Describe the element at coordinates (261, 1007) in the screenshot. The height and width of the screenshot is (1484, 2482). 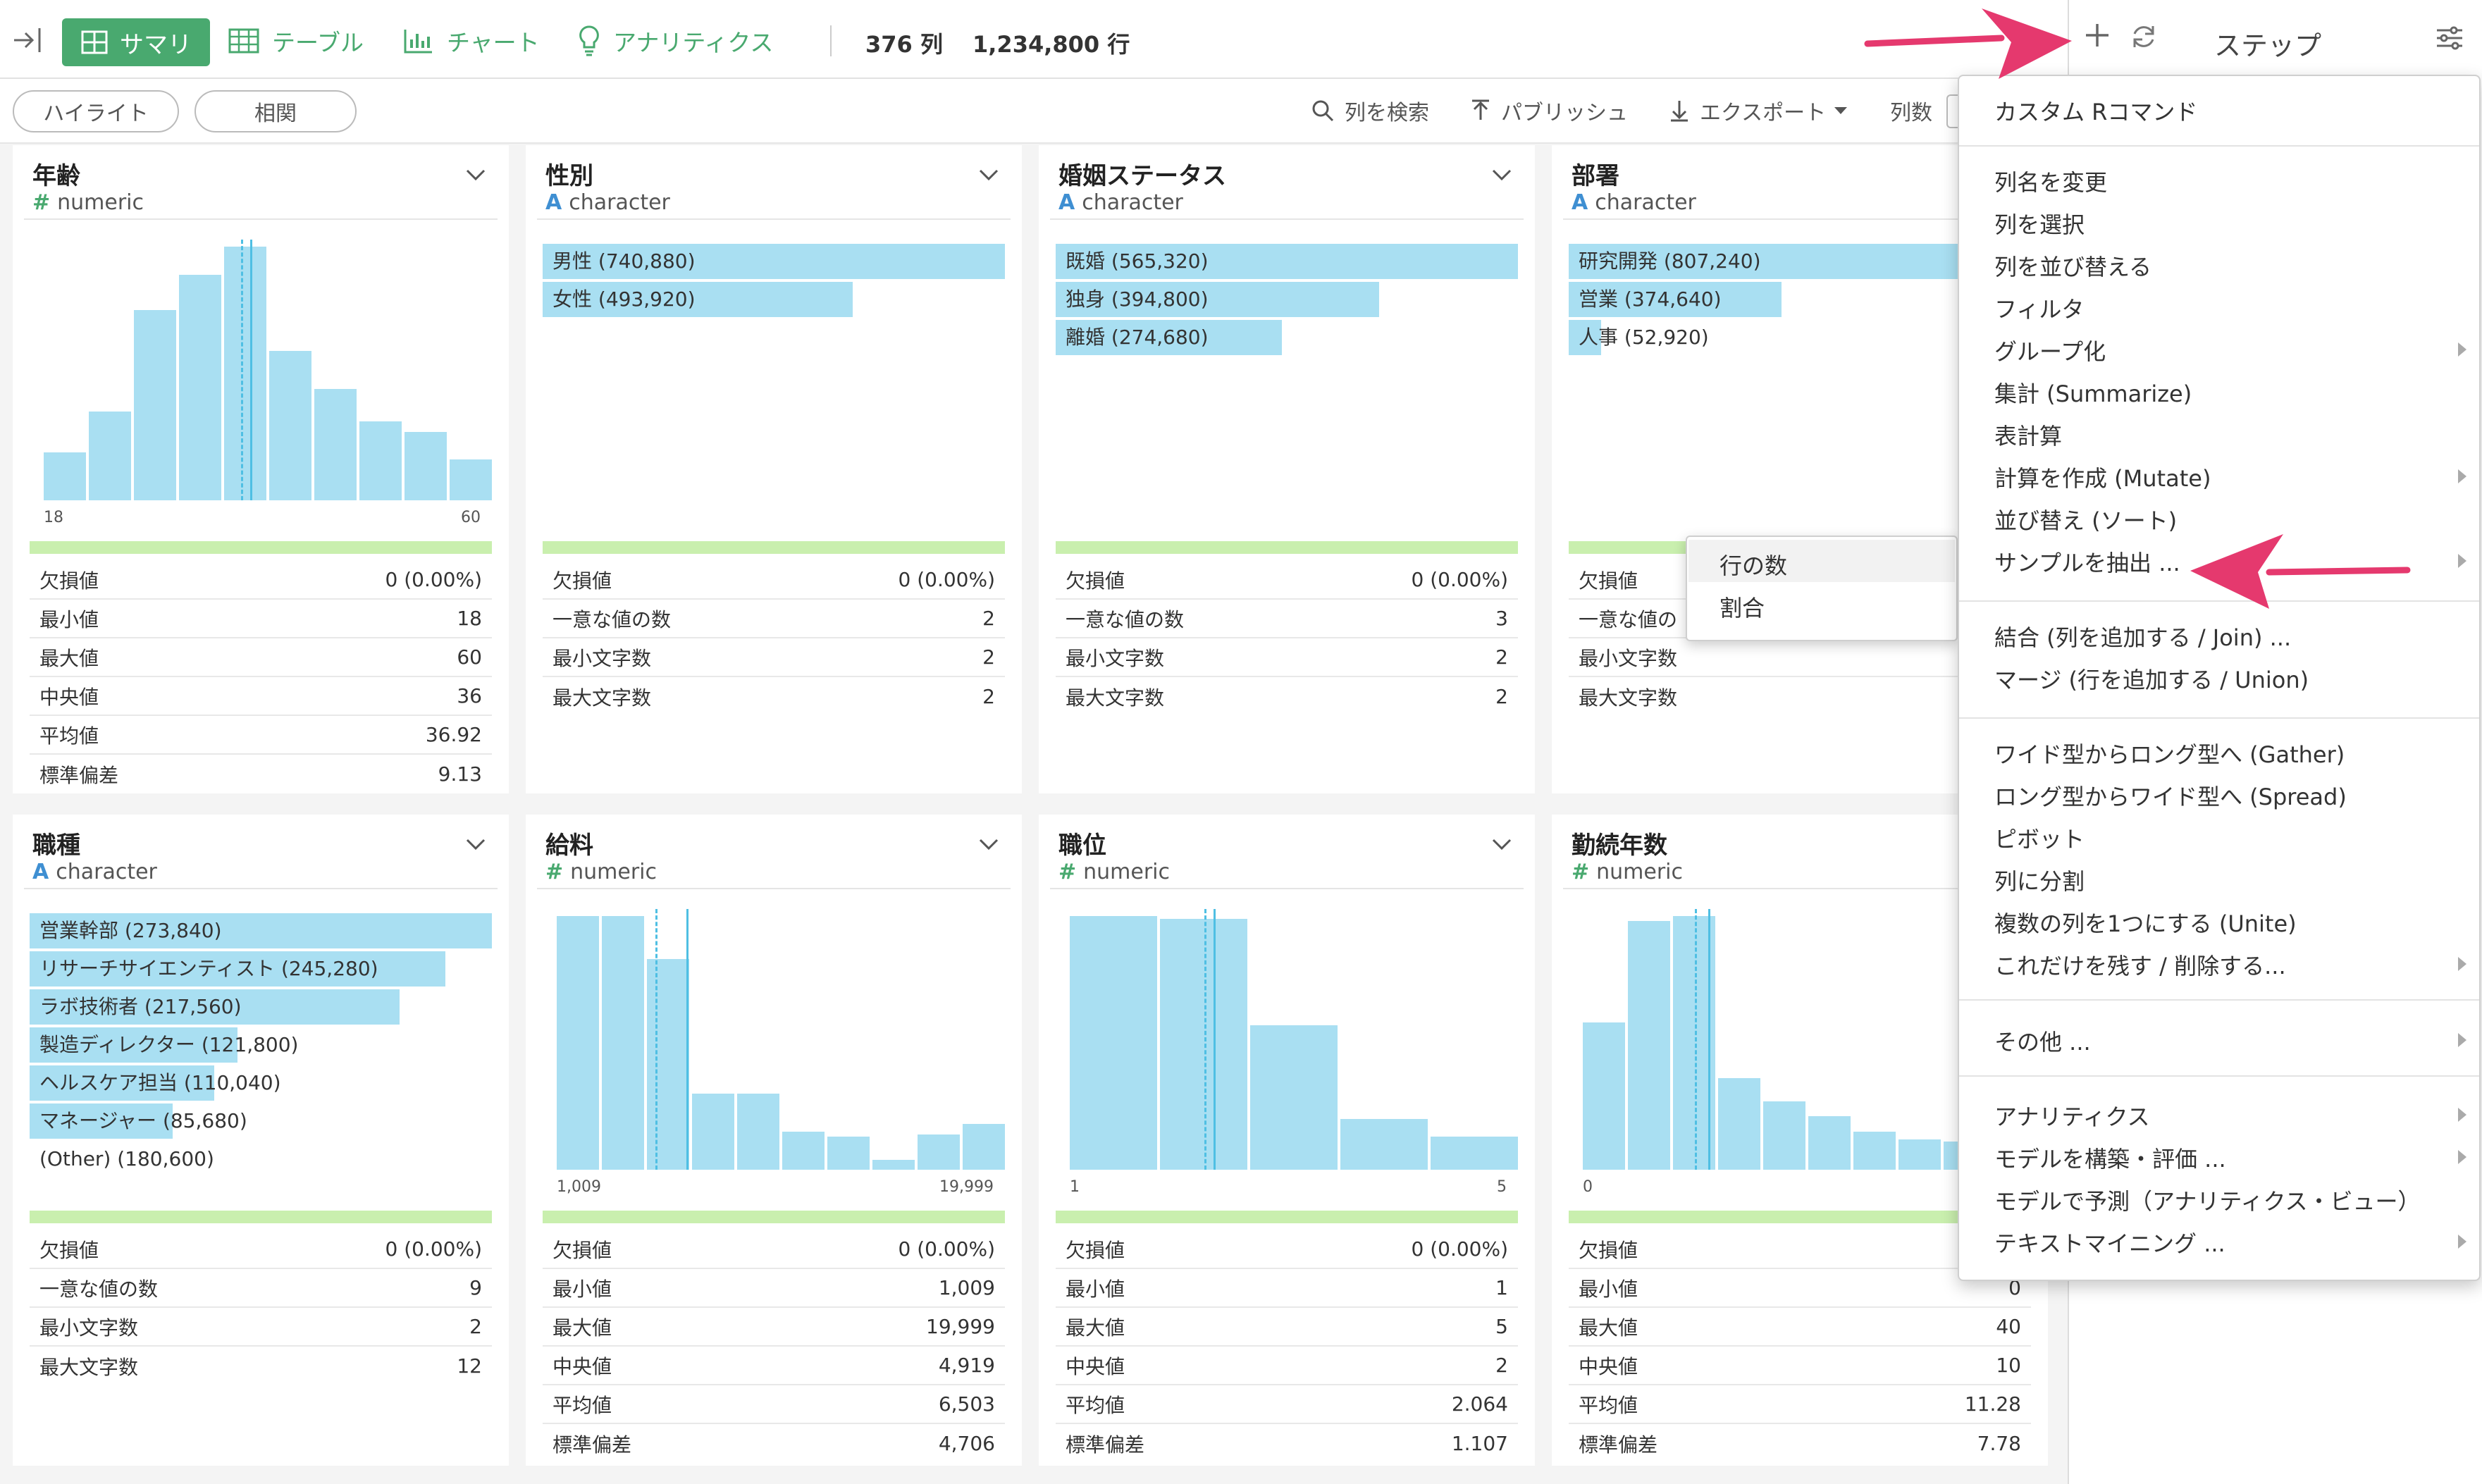
I see `bar-row: ラボ技術者 (217,560)` at that location.